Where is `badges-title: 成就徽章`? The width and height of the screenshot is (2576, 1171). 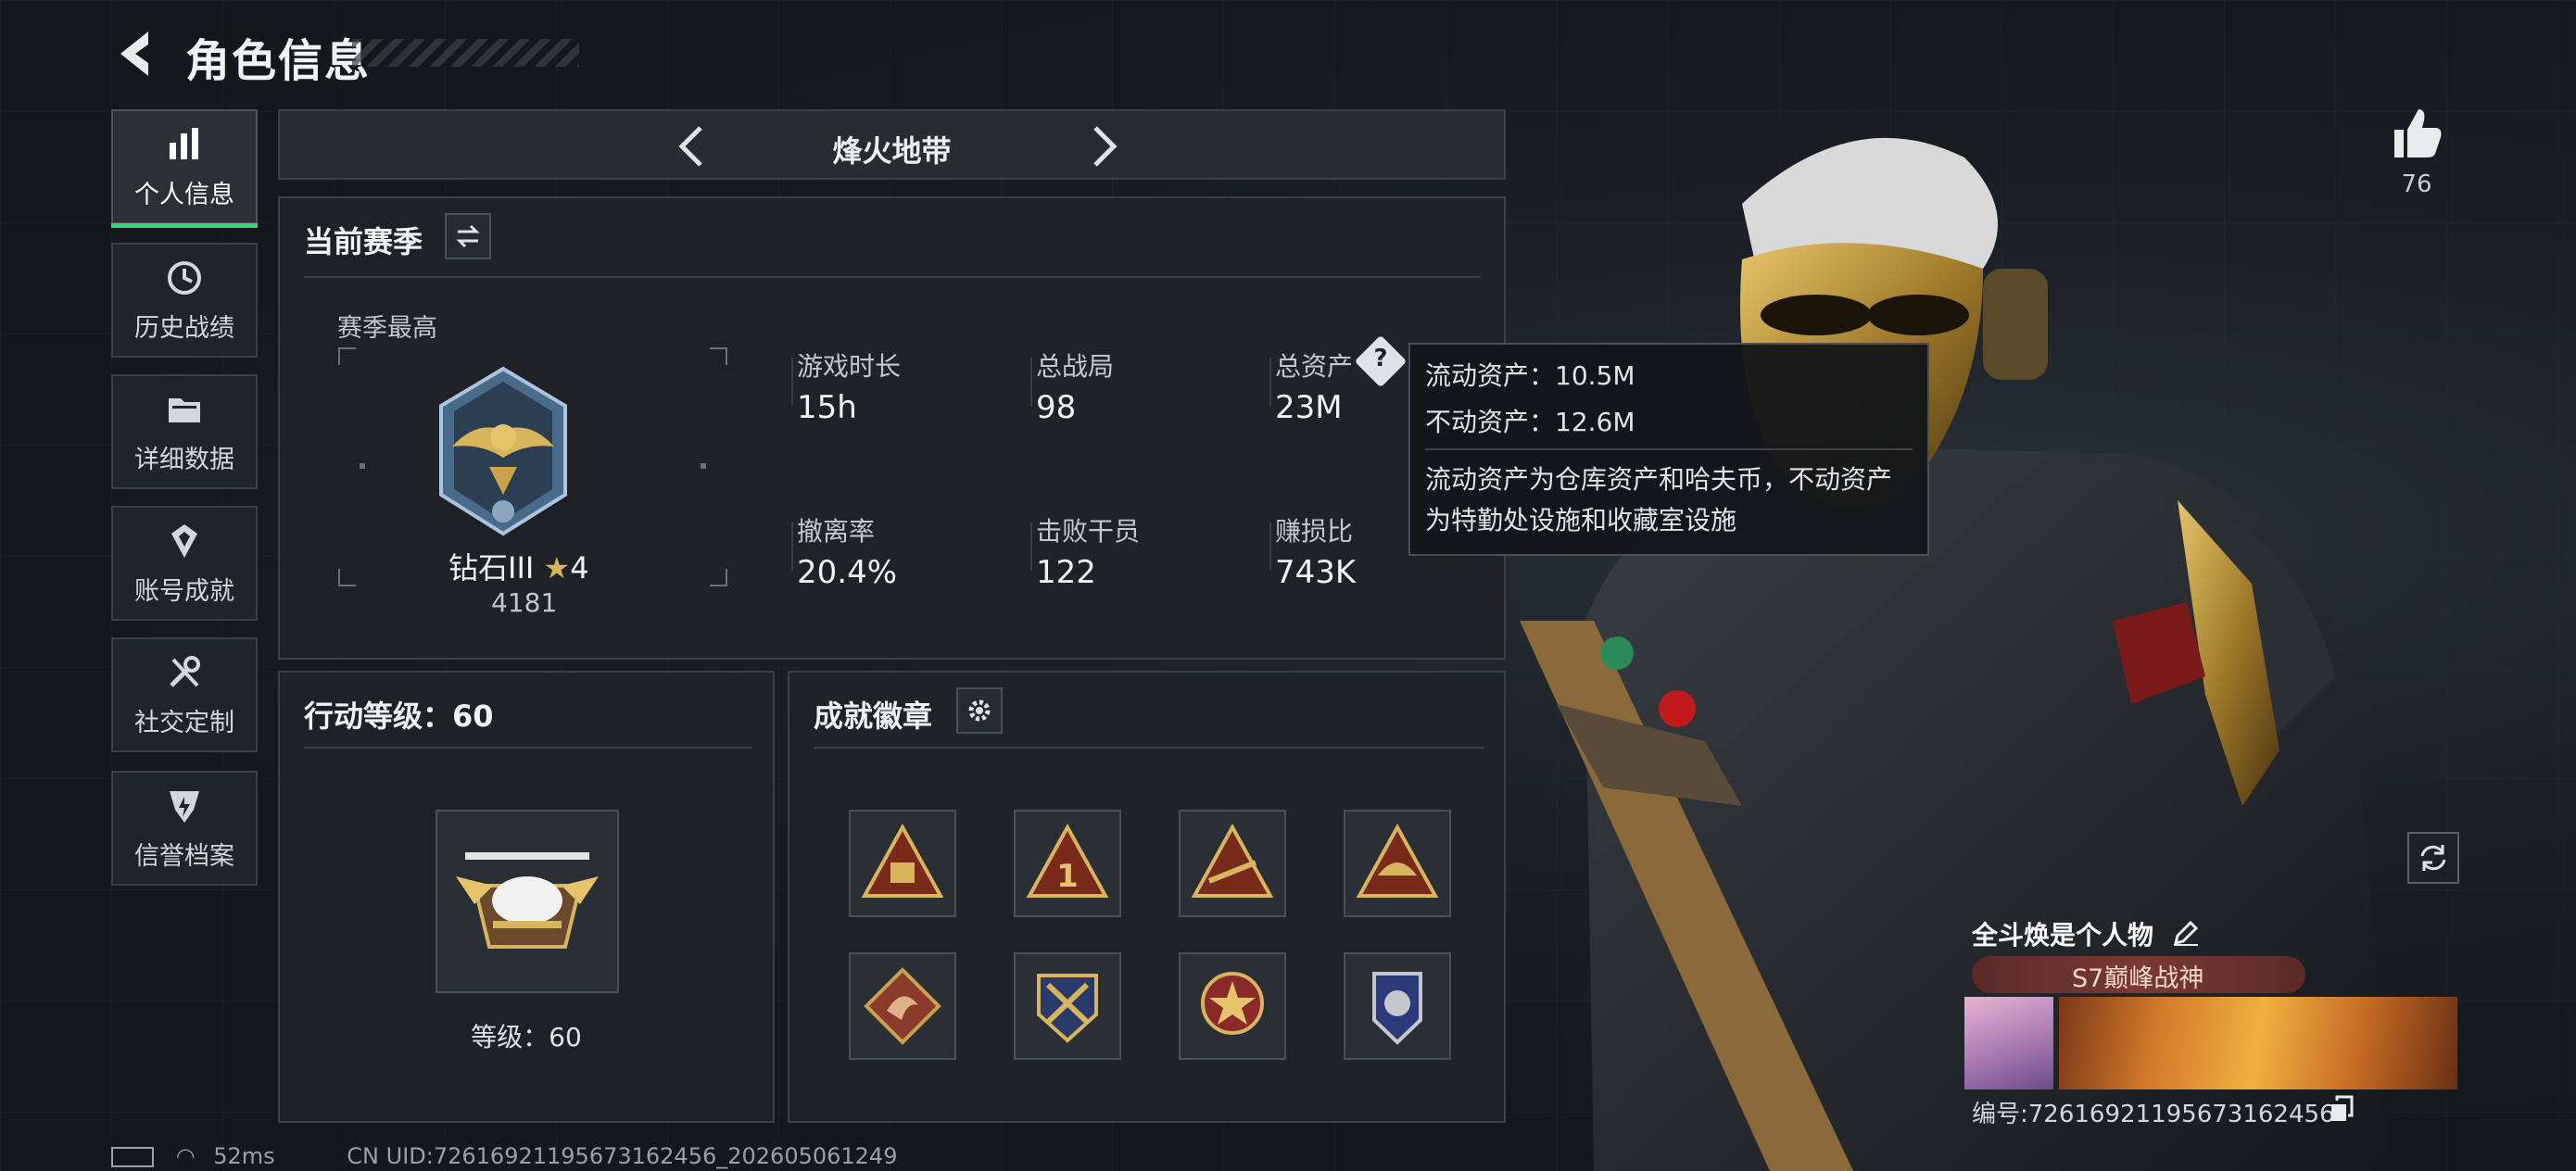
badges-title: 成就徽章 is located at coordinates (873, 717).